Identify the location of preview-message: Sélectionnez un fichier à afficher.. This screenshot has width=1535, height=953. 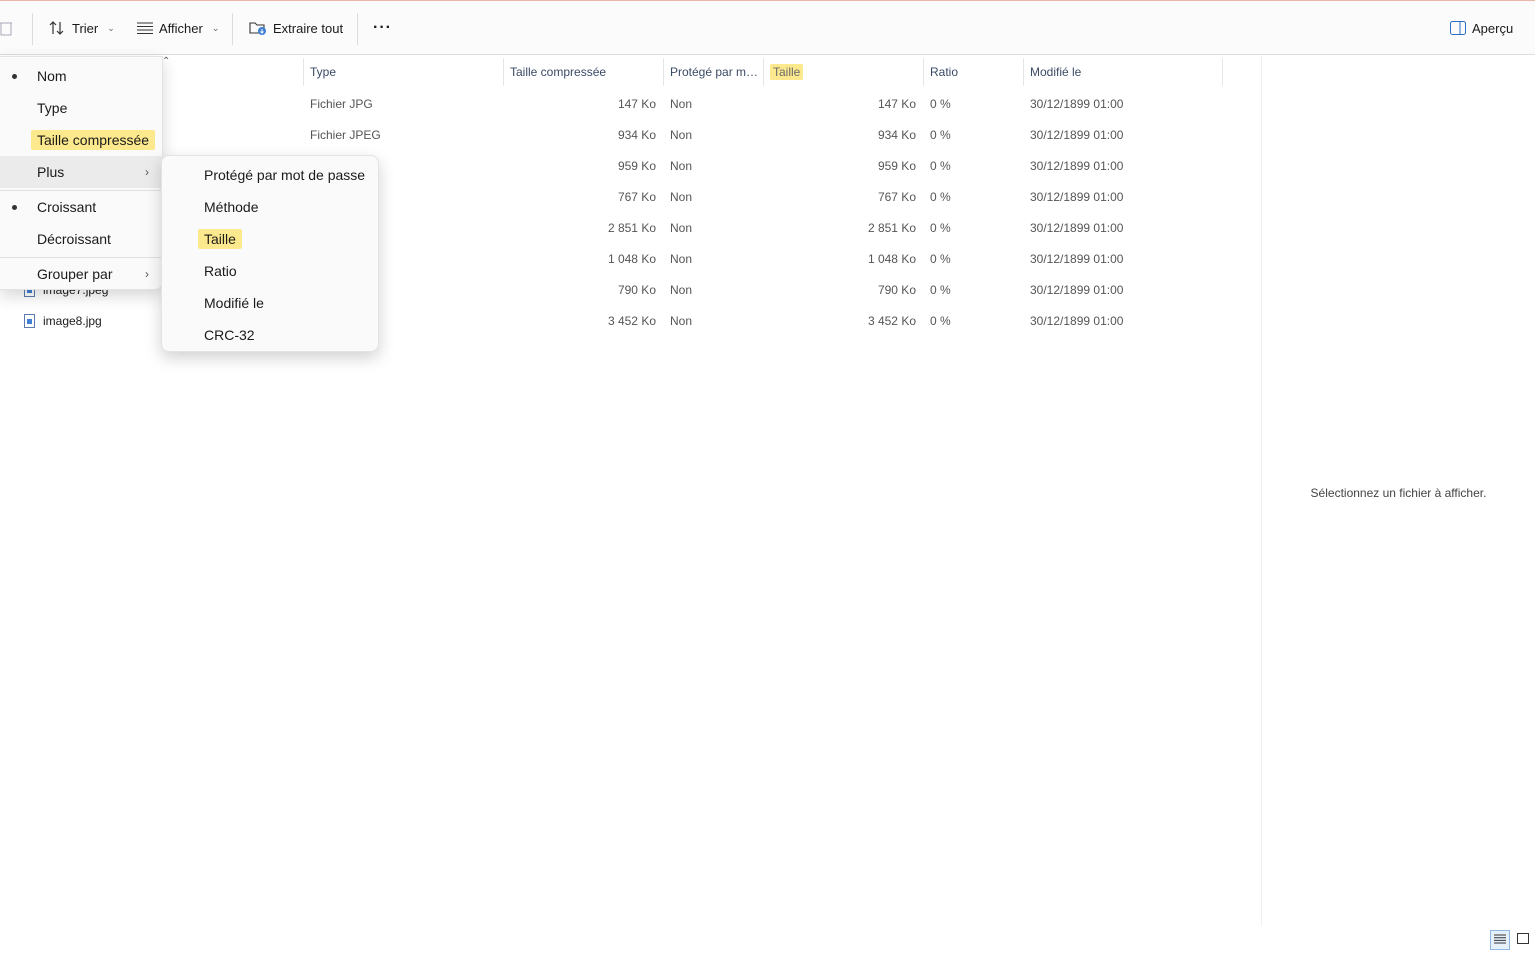
(1398, 493).